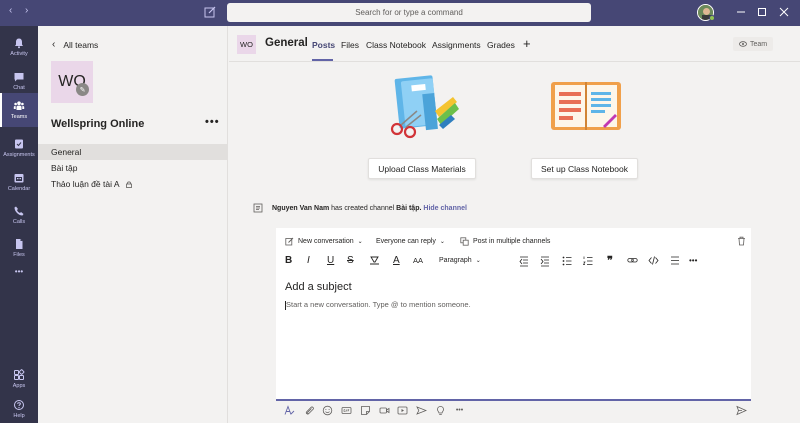 The height and width of the screenshot is (423, 800). I want to click on rail-label: Chat, so click(19, 88).